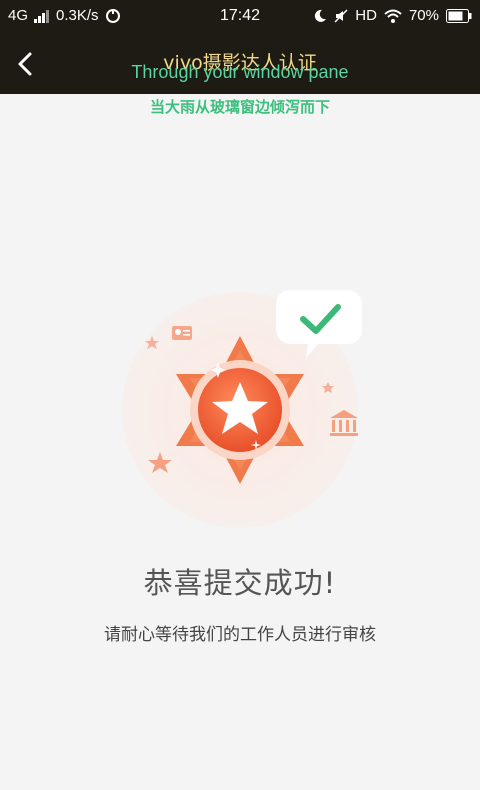 This screenshot has height=790, width=480. I want to click on video-subtitle-chinese: 当大雨从玻璃窗边倾泻而下, so click(239, 107).